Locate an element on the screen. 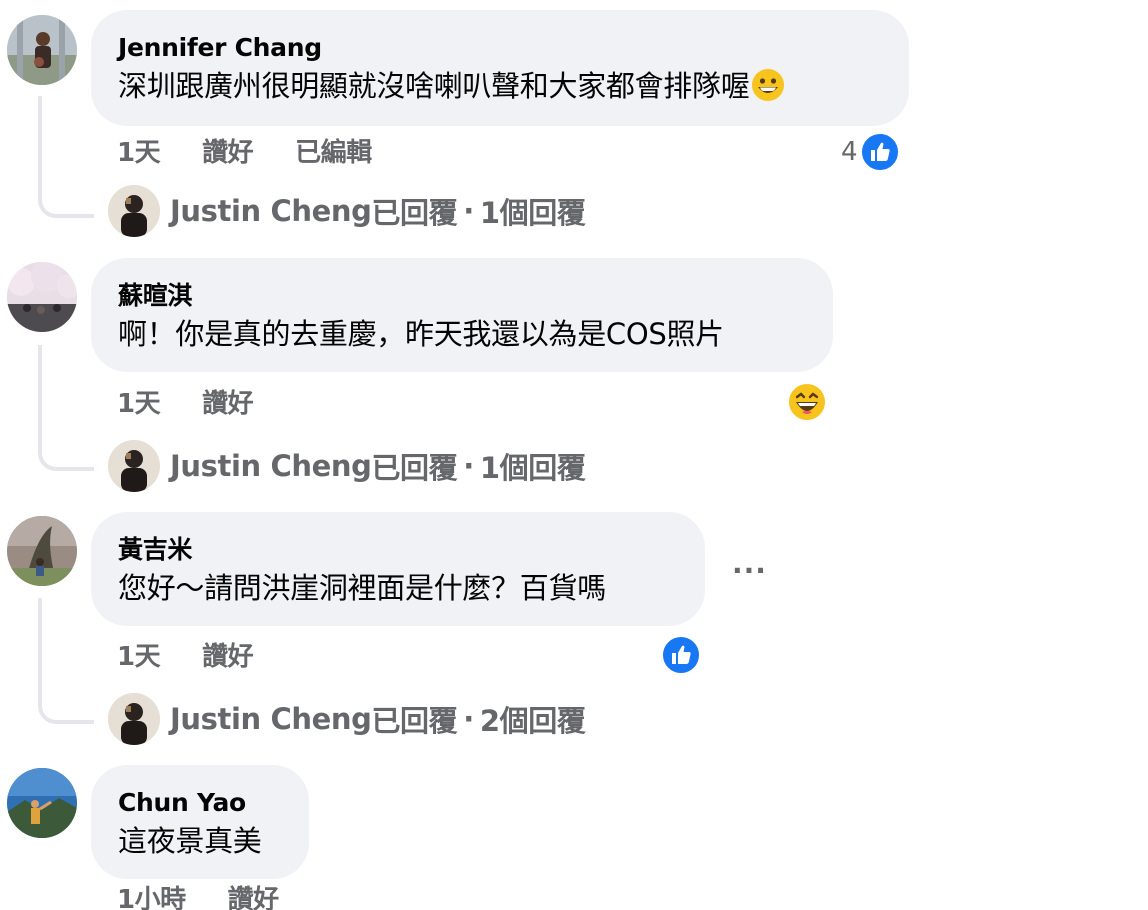 The height and width of the screenshot is (910, 1148). comment-bubble: Jennifer Chang 深圳跟廣州很明顯就沒啥喇叭聲和大家都會排隊喔 is located at coordinates (500, 68).